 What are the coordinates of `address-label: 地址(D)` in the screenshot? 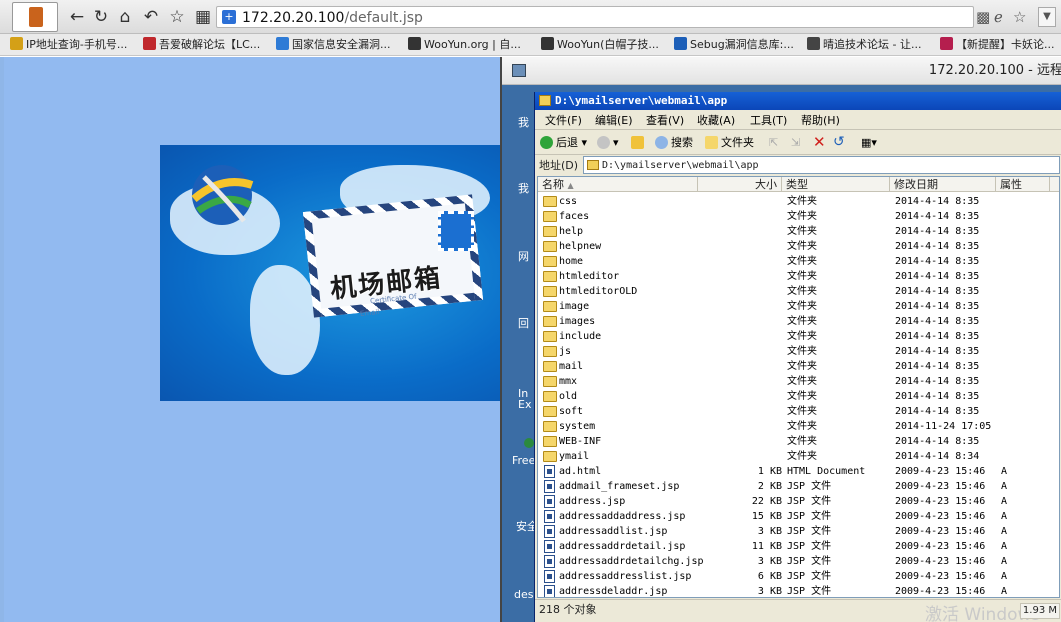 It's located at (559, 165).